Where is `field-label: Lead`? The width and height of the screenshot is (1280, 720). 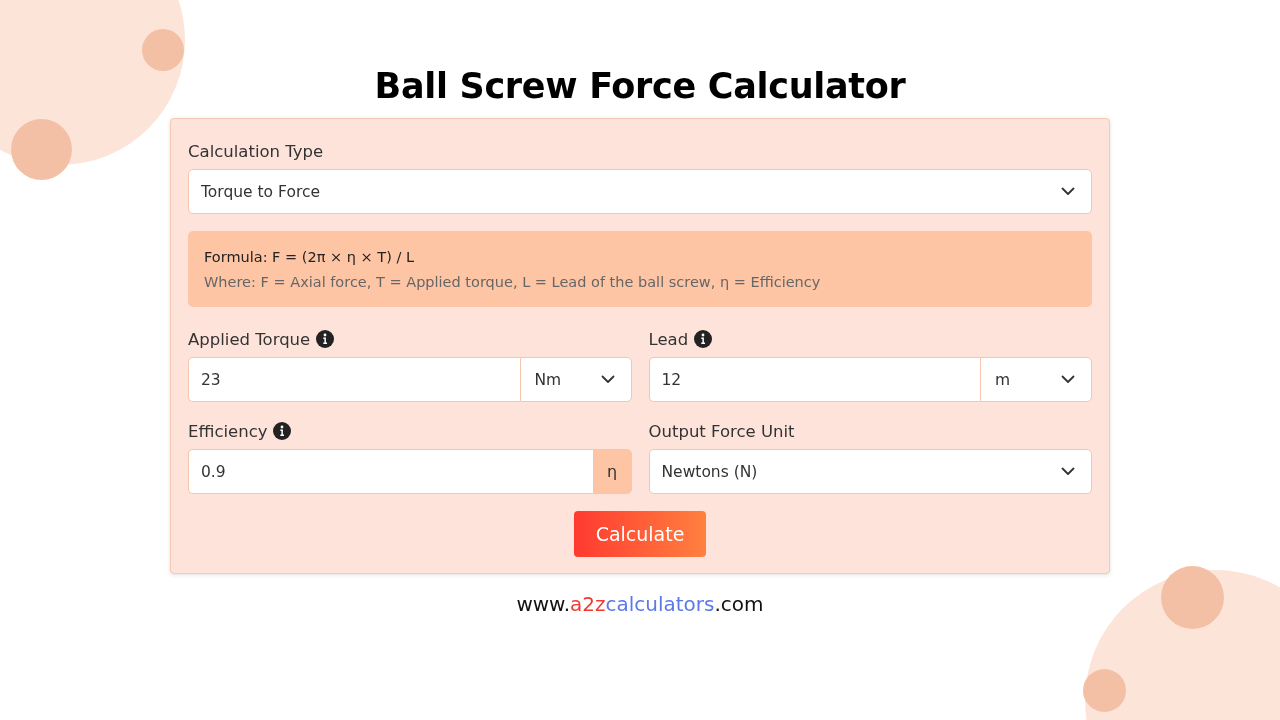 field-label: Lead is located at coordinates (668, 339).